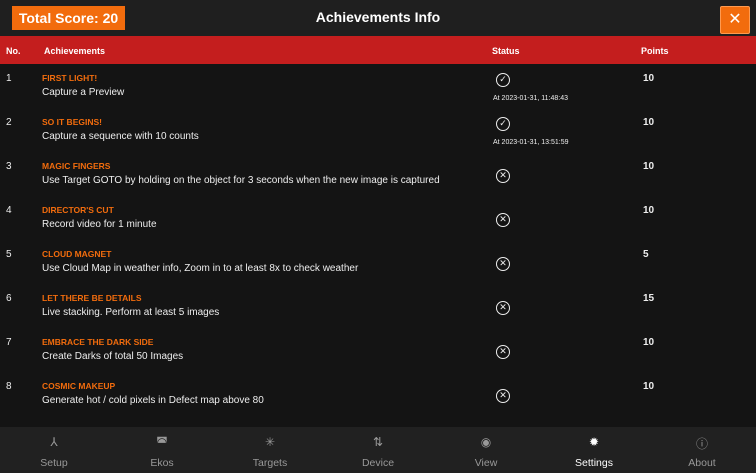 This screenshot has height=473, width=756. What do you see at coordinates (162, 450) in the screenshot?
I see `nav-item-ekos: ◚ Ekos` at bounding box center [162, 450].